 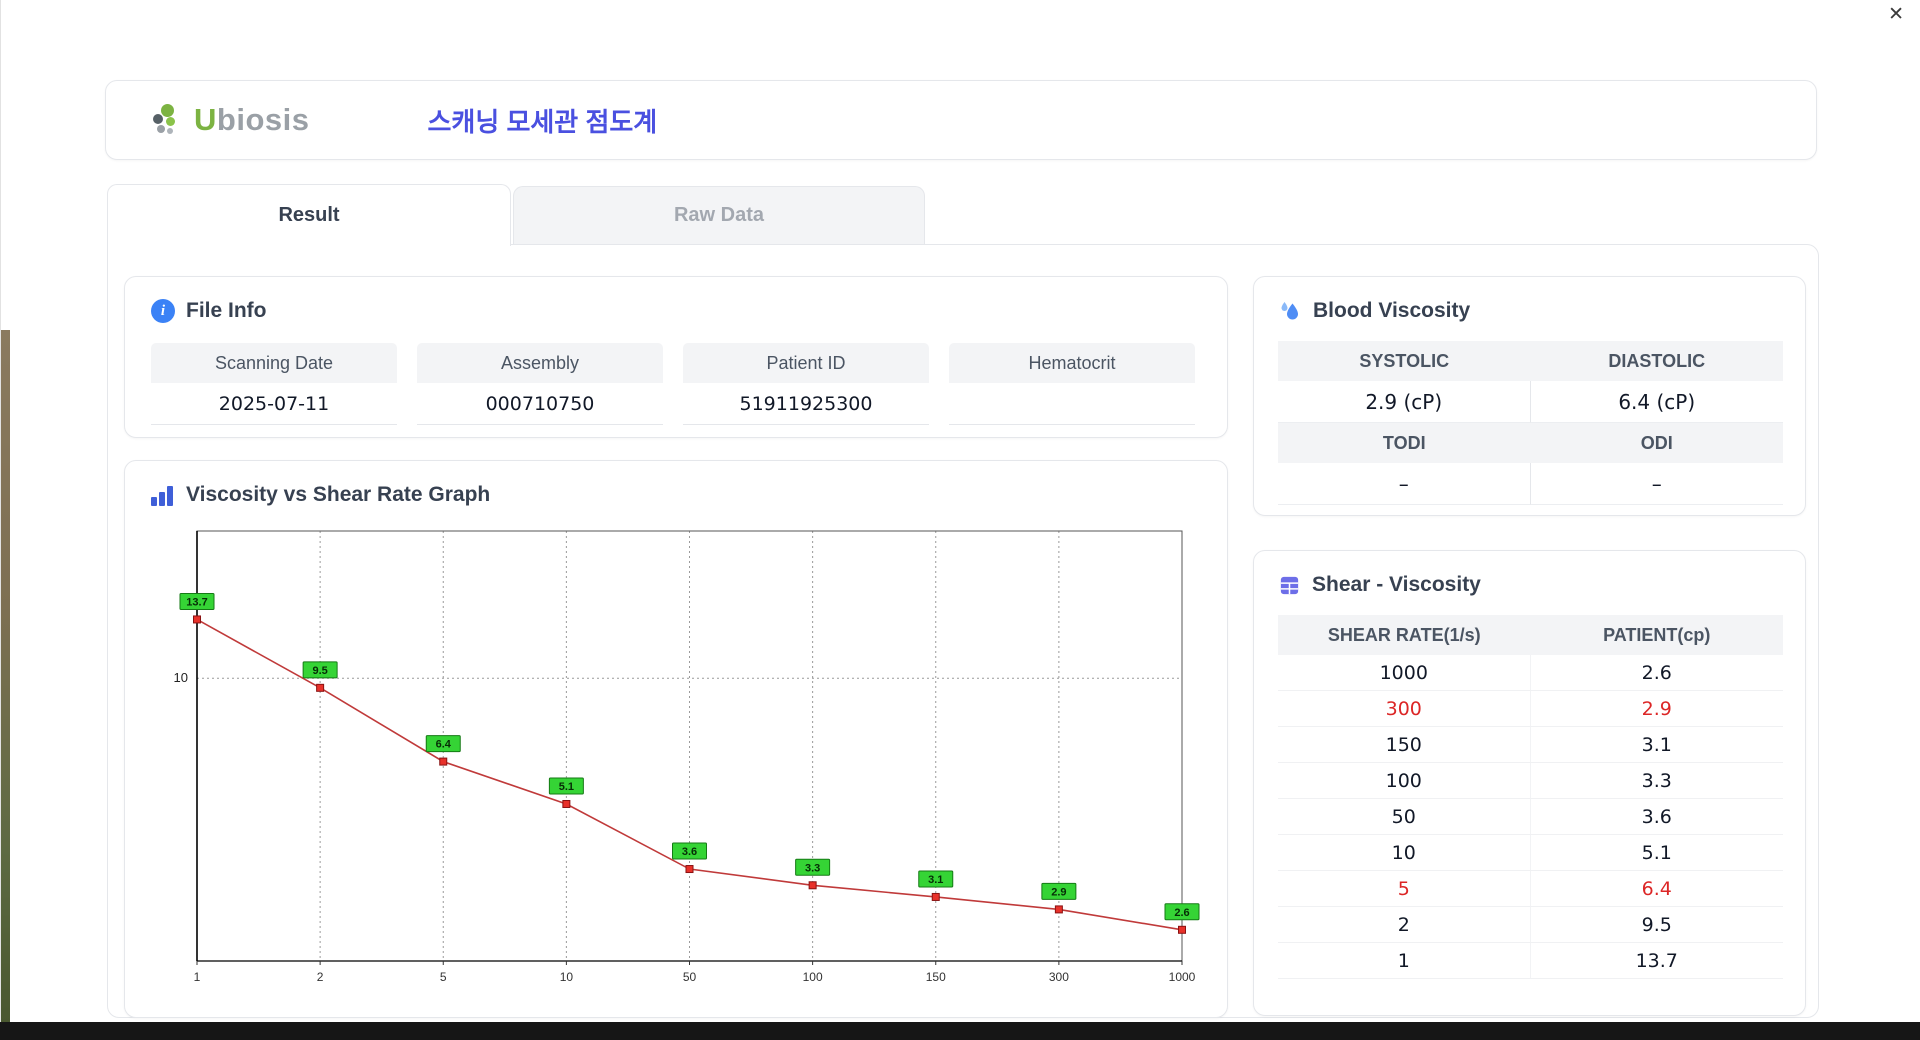 I want to click on svg-text: 9.5, so click(x=319, y=671).